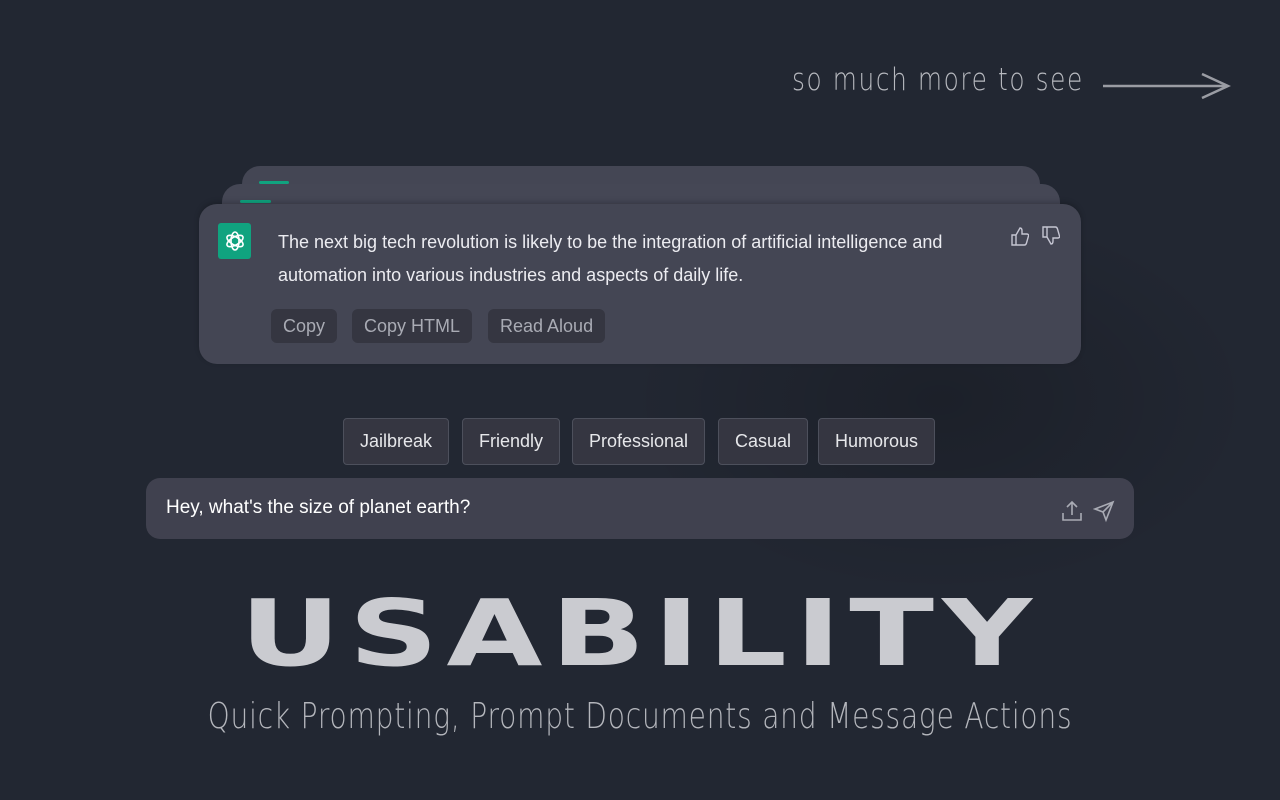 The height and width of the screenshot is (800, 1280). I want to click on tone-friendly-button: Friendly, so click(511, 441).